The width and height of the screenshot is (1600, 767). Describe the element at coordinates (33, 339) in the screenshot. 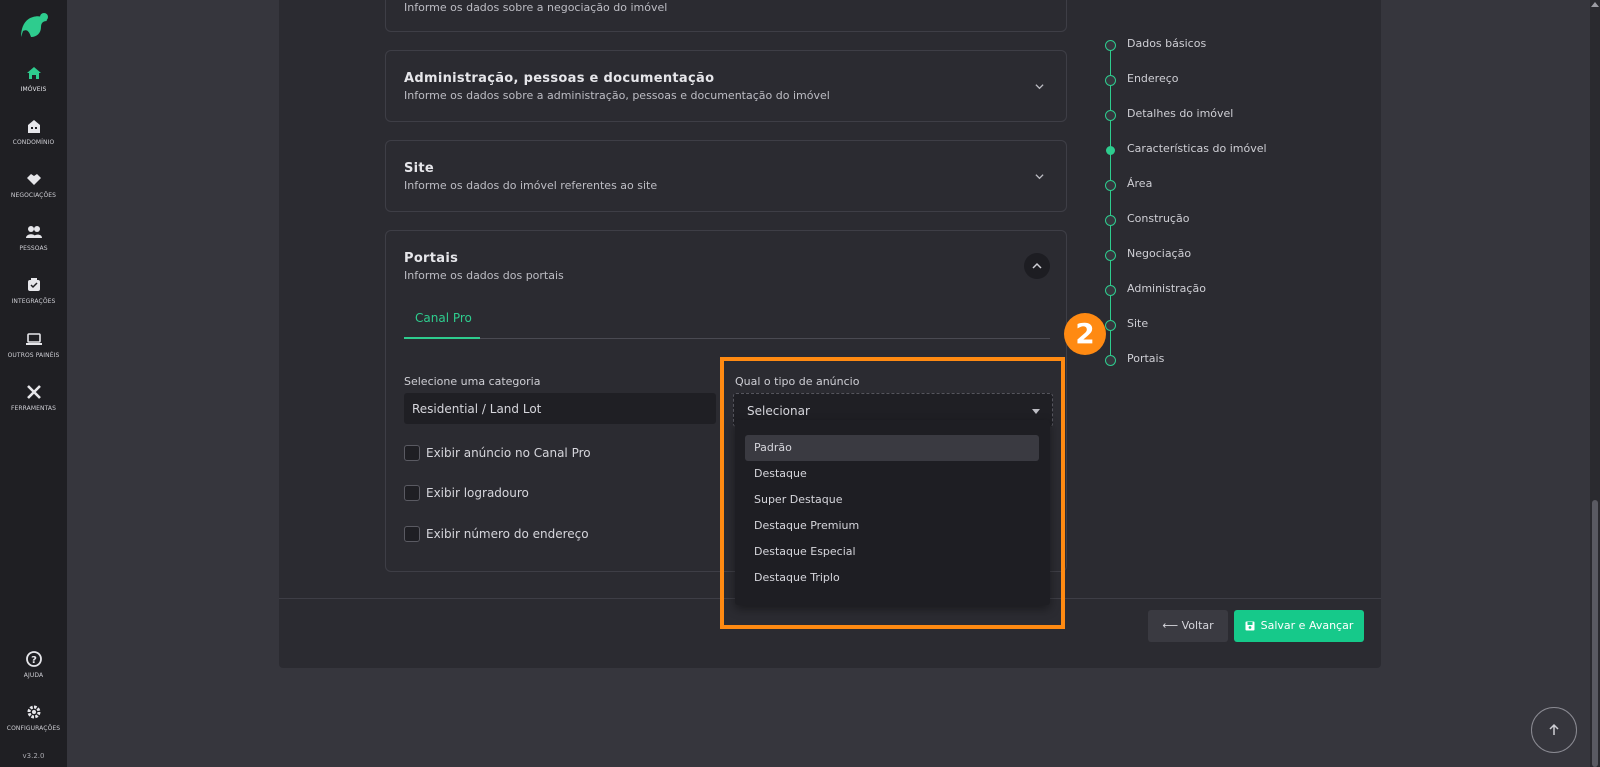

I see `laptop-icon` at that location.